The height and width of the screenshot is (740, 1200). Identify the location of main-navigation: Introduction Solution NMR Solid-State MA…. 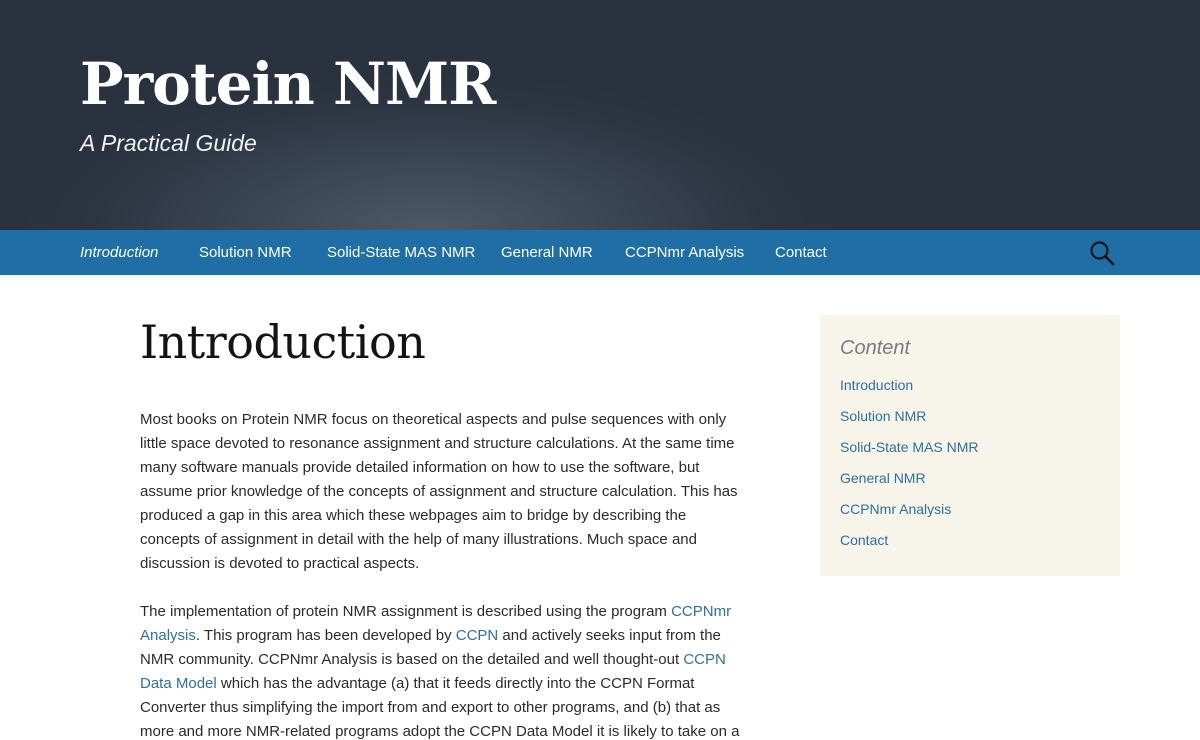
(600, 252).